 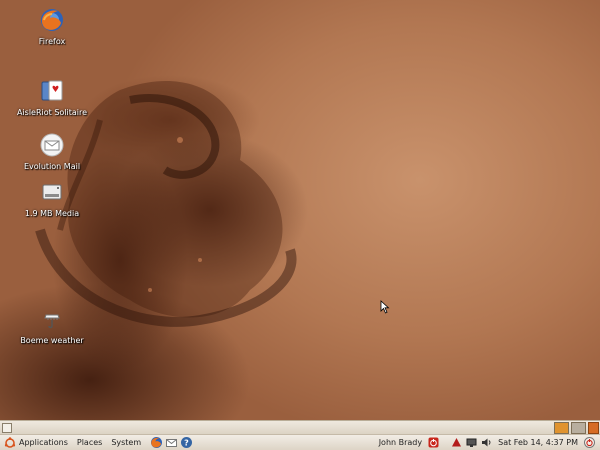 I want to click on places-menu: Places, so click(x=89, y=442).